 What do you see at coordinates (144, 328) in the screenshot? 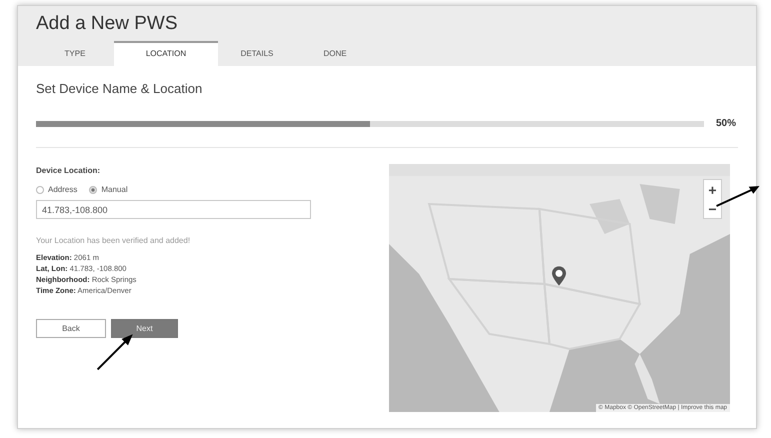
I see `next-button: Next` at bounding box center [144, 328].